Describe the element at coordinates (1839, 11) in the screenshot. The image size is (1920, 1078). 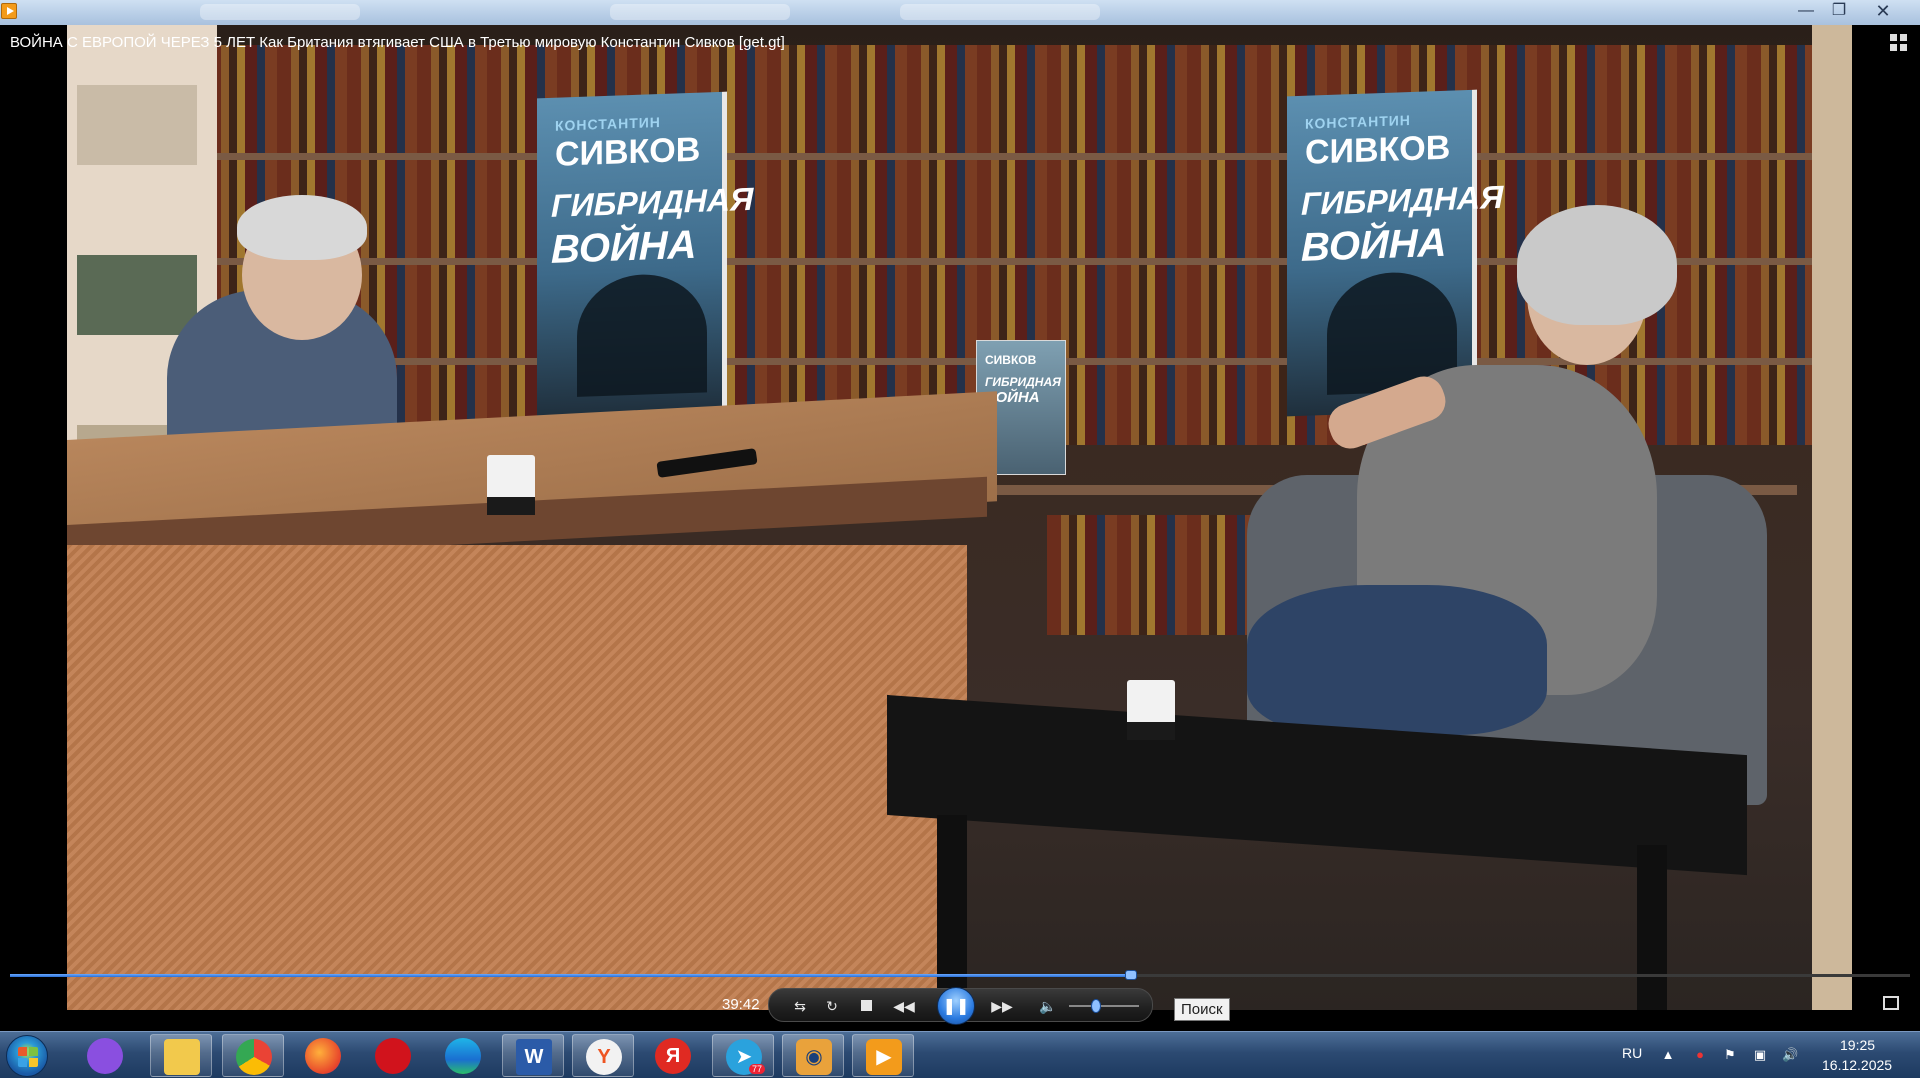
I see `restore-icon: ❐` at that location.